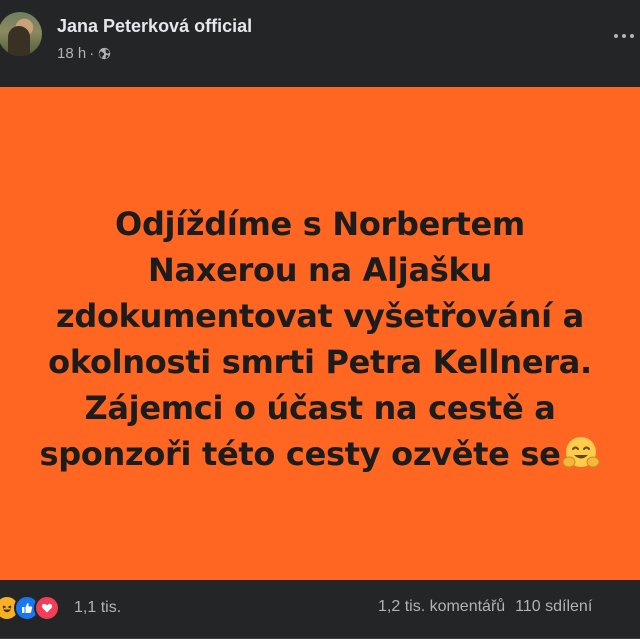  What do you see at coordinates (320, 407) in the screenshot?
I see `image-text-line: Zájemci o účast na cestě a` at bounding box center [320, 407].